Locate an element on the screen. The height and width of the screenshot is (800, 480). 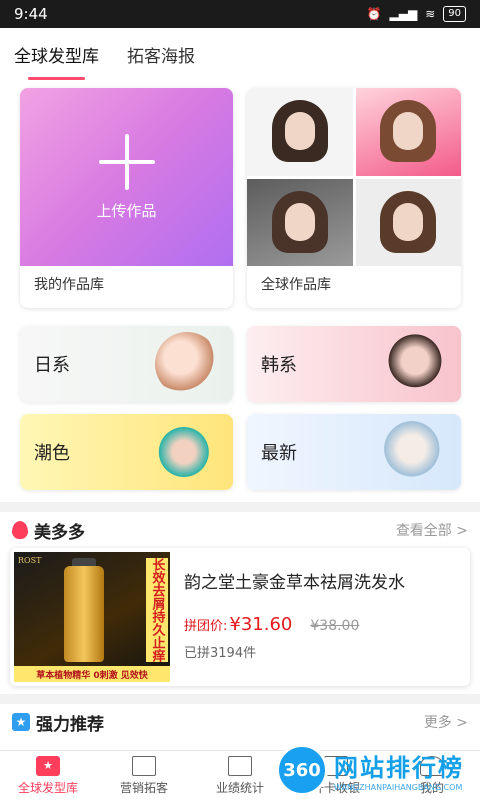
group-price: ¥31.60 is located at coordinates (261, 624).